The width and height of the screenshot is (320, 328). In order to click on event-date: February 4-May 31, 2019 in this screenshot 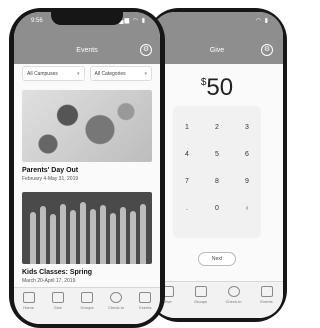, I will do `click(50, 179)`.